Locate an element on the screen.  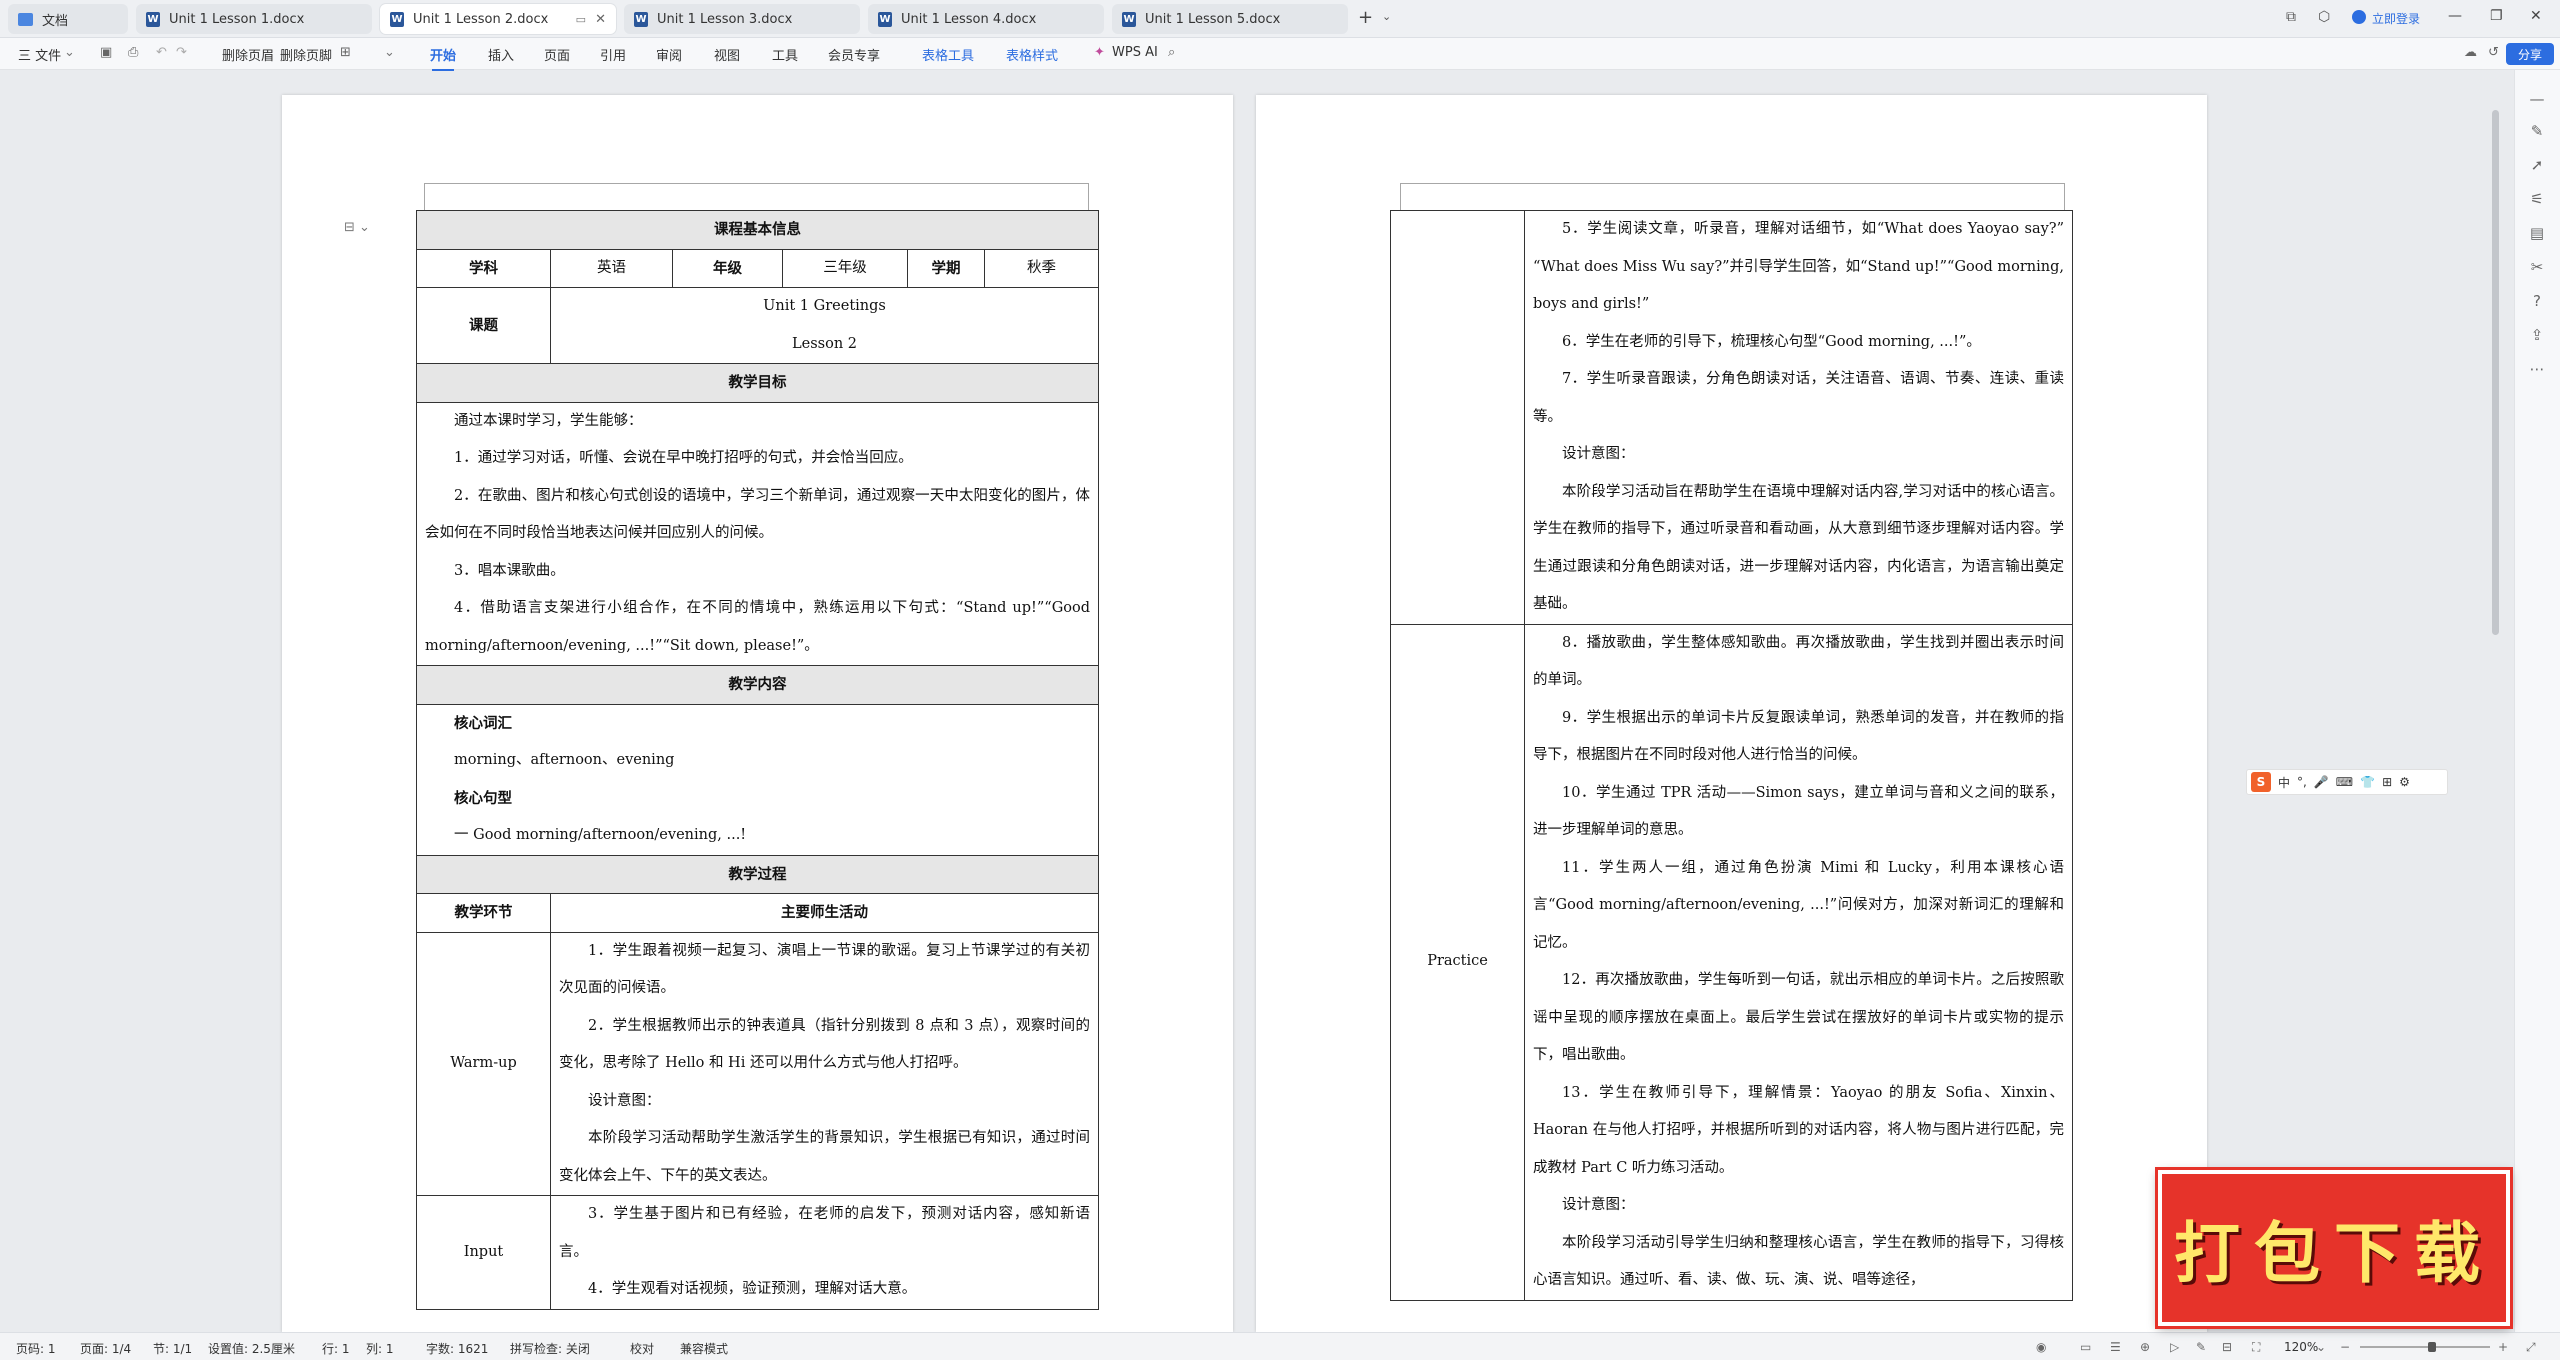
user-avatar-icon is located at coordinates (2359, 17).